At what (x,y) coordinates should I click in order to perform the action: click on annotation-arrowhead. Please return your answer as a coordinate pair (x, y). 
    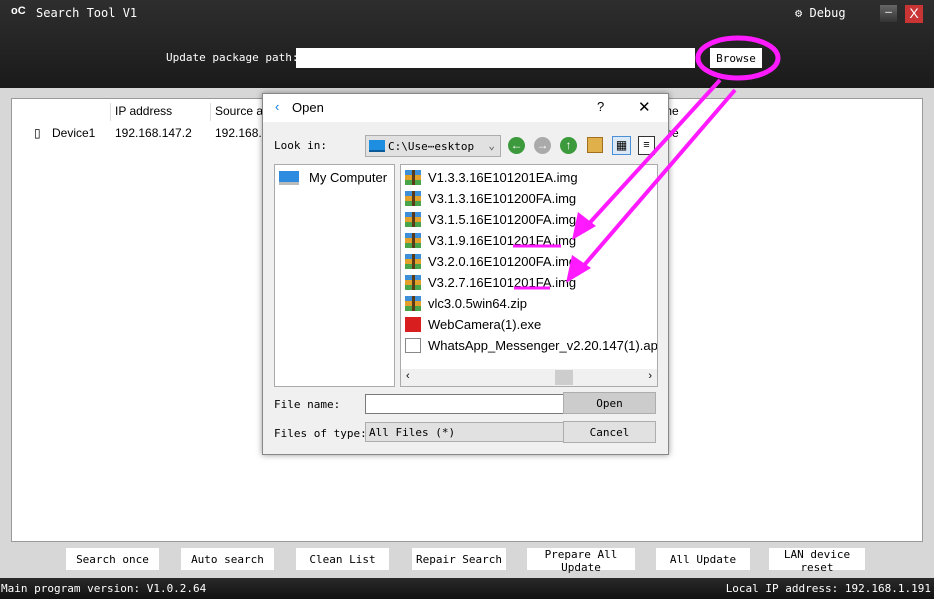
    Looking at the image, I should click on (584, 226).